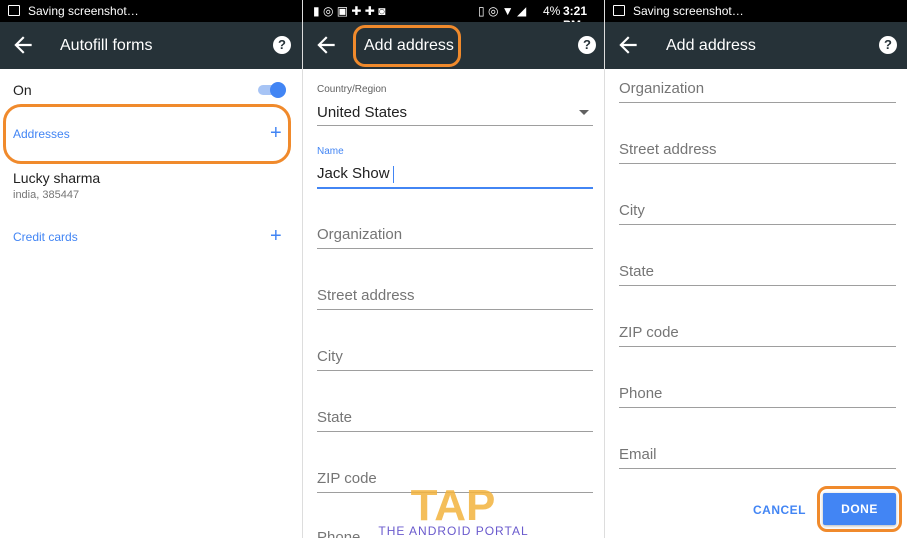 This screenshot has width=907, height=538. What do you see at coordinates (106, 45) in the screenshot?
I see `page-title: Autofill forms` at bounding box center [106, 45].